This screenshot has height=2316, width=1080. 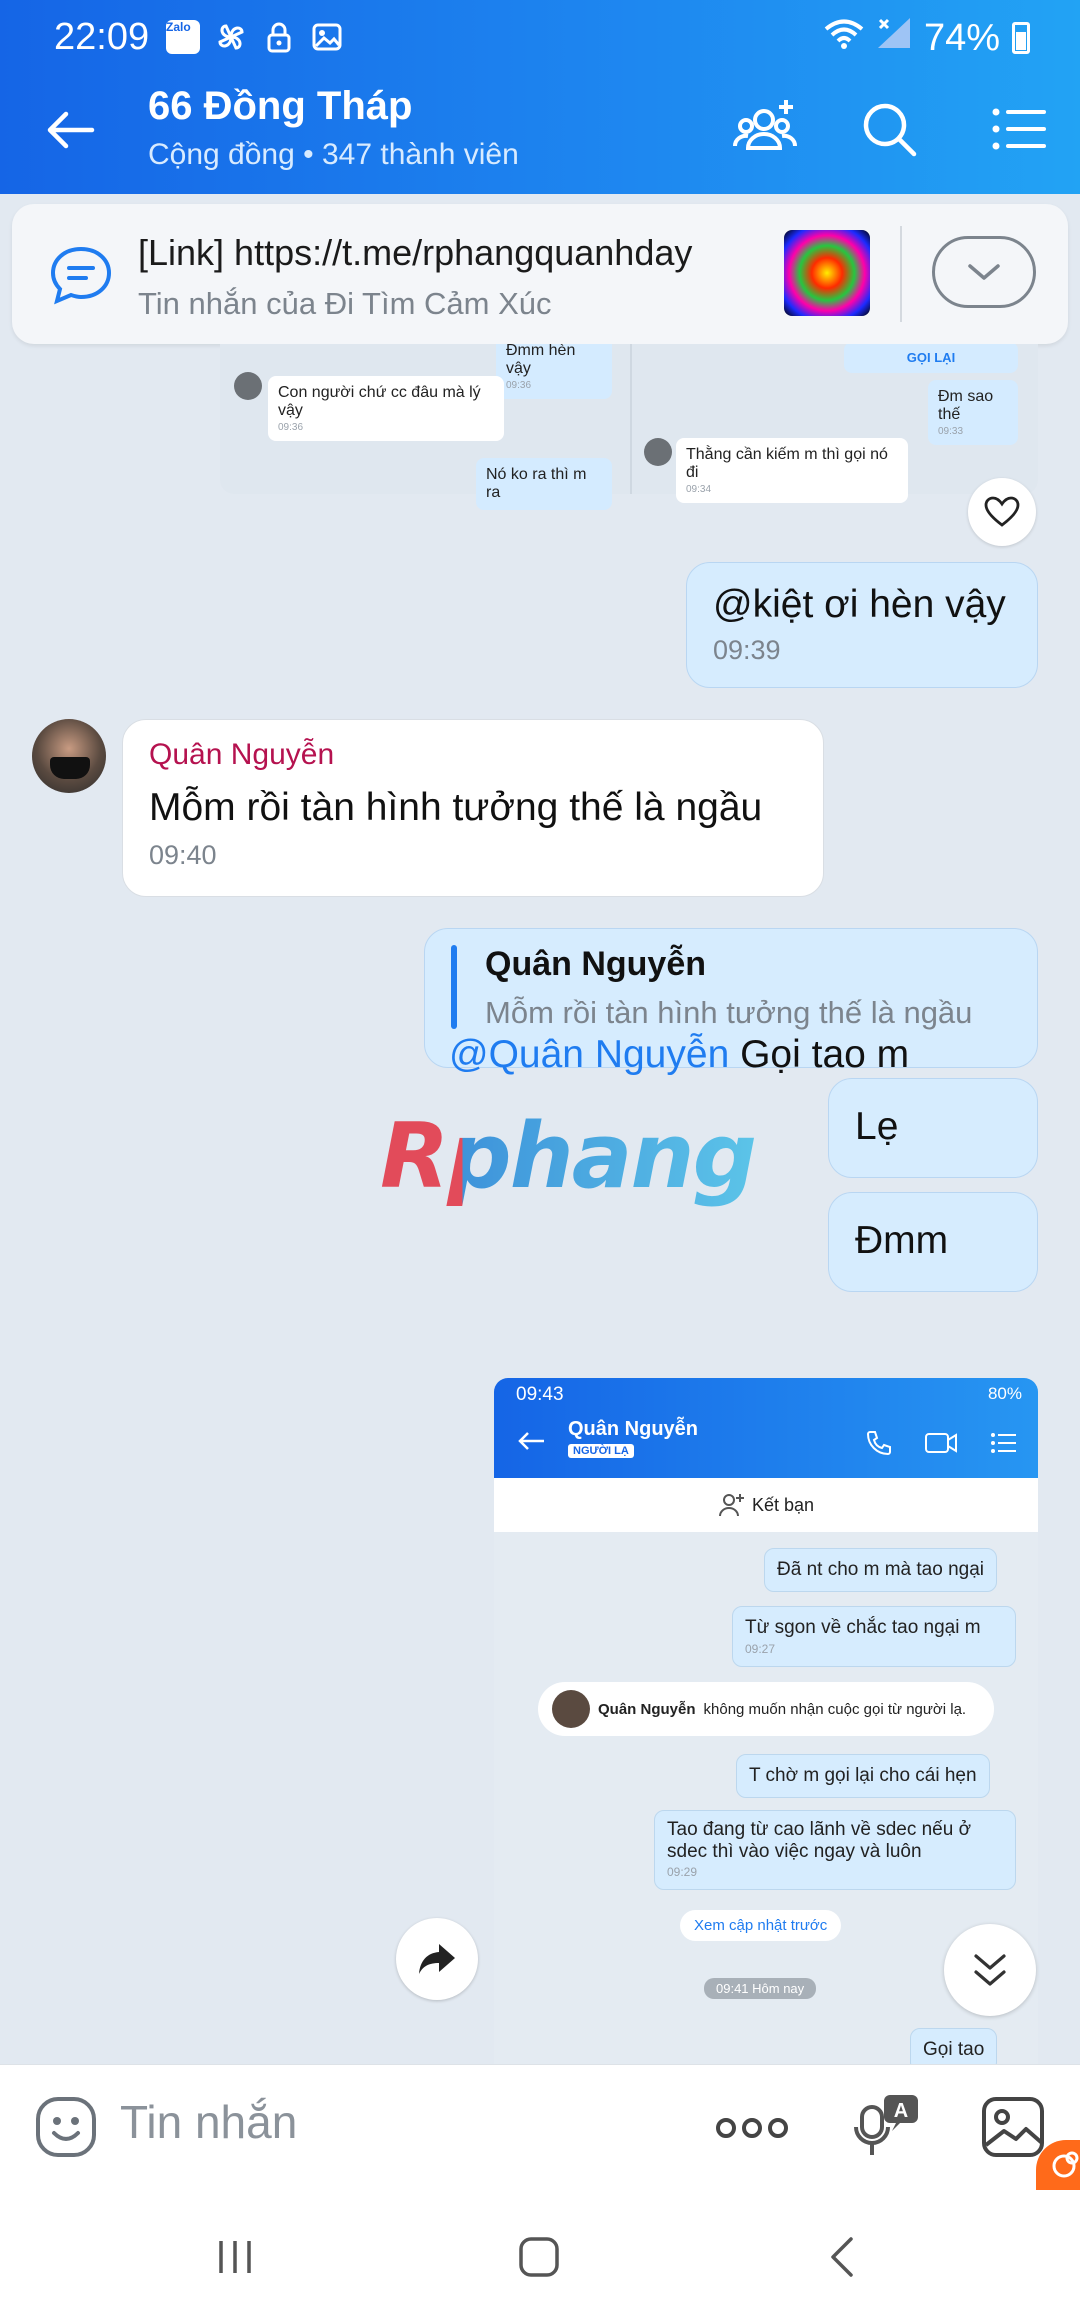 I want to click on add-member-icon, so click(x=765, y=125).